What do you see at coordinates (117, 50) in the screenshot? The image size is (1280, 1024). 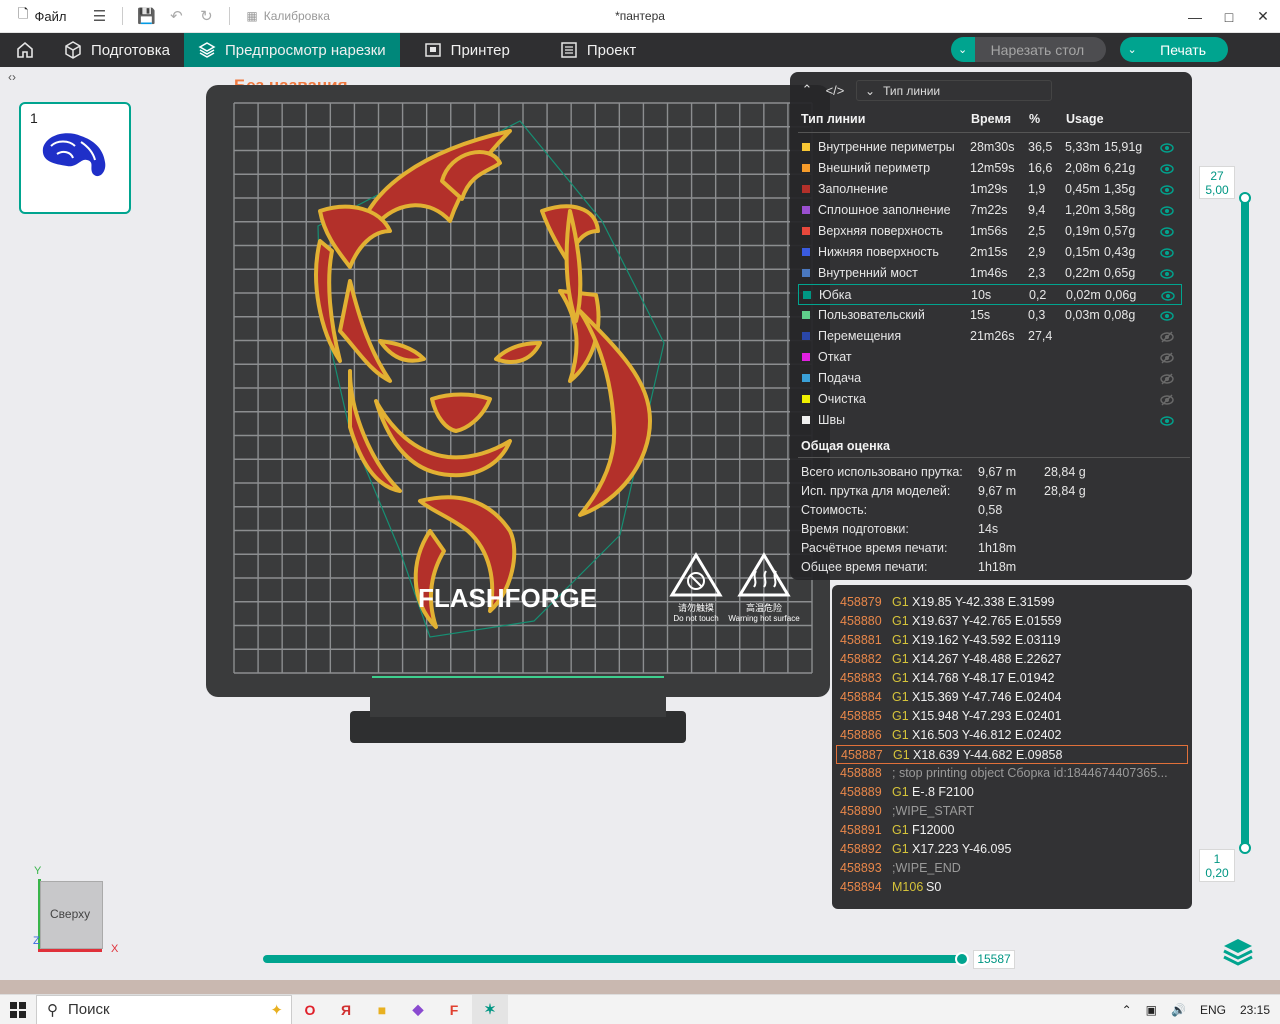 I see `tab-prepare: Подготовка` at bounding box center [117, 50].